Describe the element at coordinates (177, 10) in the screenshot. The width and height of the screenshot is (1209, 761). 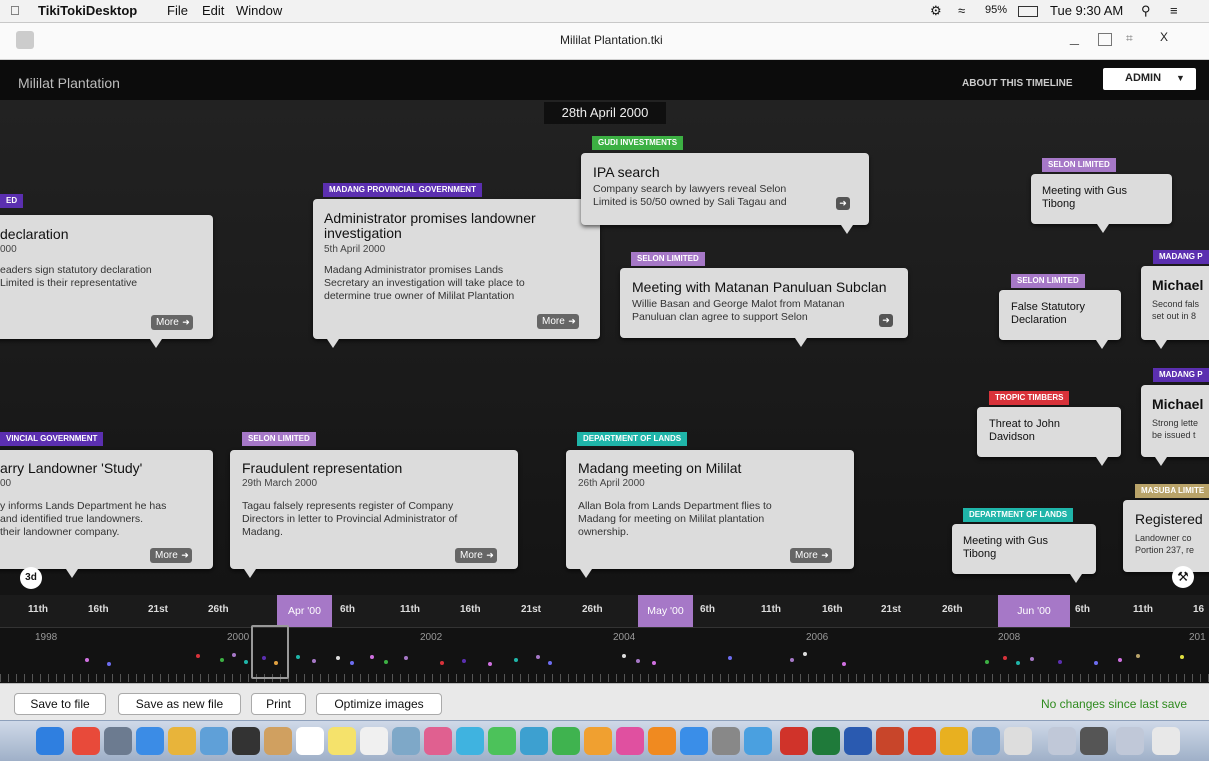
I see `menu-file: File` at that location.